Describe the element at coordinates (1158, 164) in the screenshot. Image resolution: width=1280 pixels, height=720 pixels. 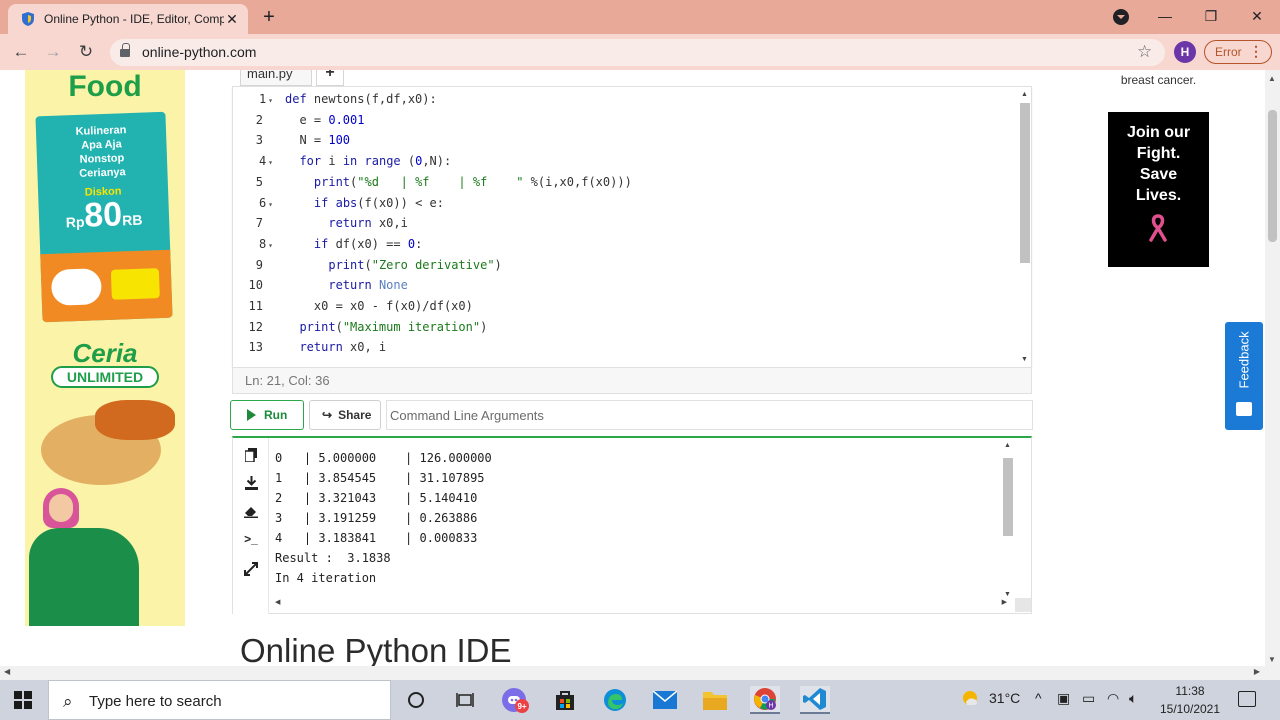
I see `right-ad-headline: Join our Fight. Save Lives.` at that location.